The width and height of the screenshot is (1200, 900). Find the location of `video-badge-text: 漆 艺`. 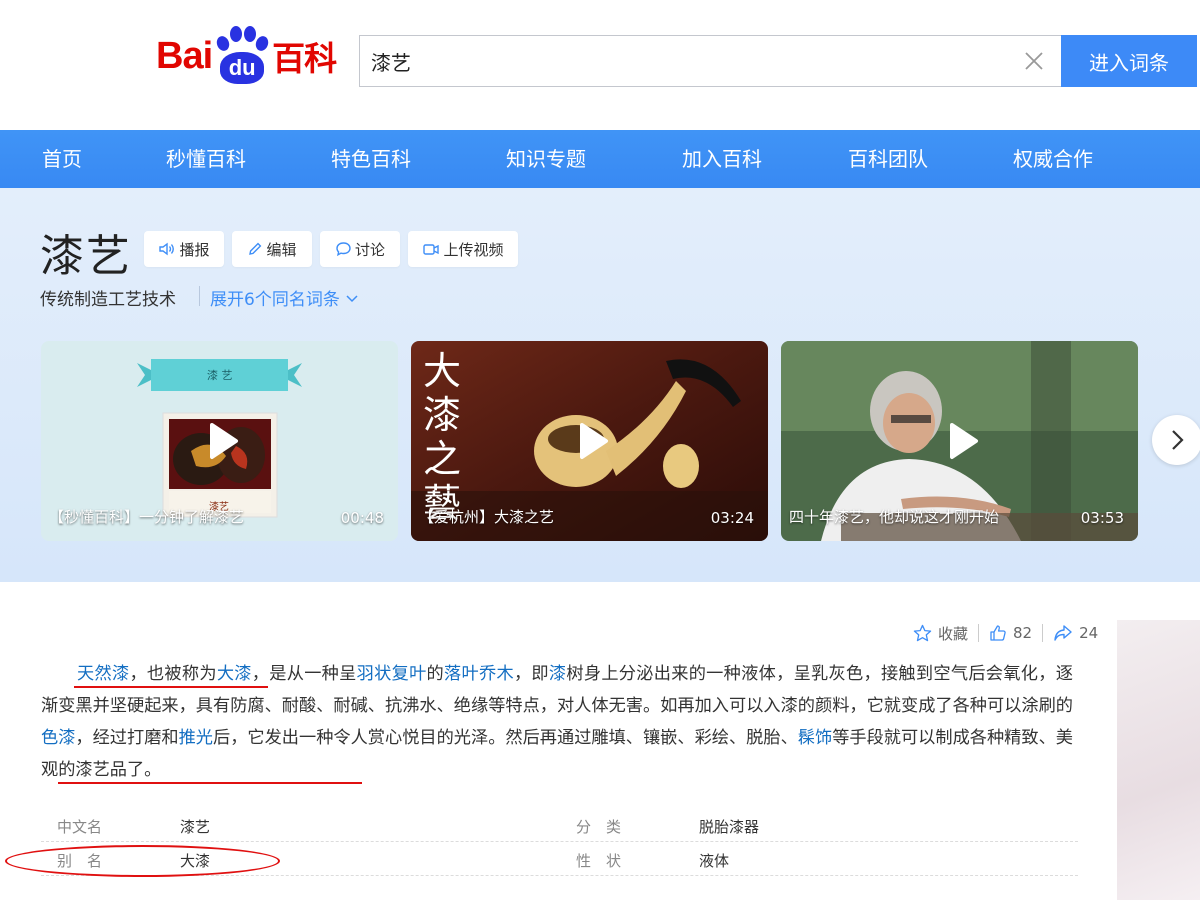

video-badge-text: 漆 艺 is located at coordinates (220, 375).